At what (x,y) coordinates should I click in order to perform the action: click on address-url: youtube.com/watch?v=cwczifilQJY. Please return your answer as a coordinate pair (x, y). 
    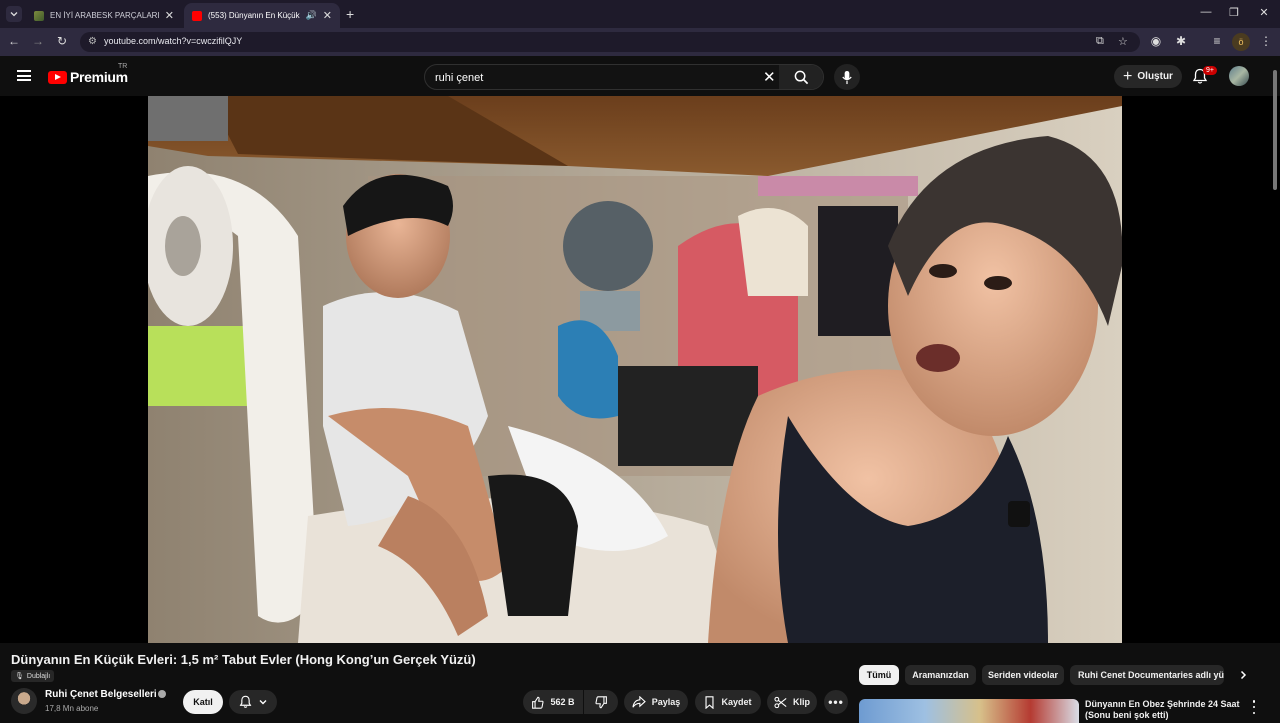
    Looking at the image, I should click on (173, 41).